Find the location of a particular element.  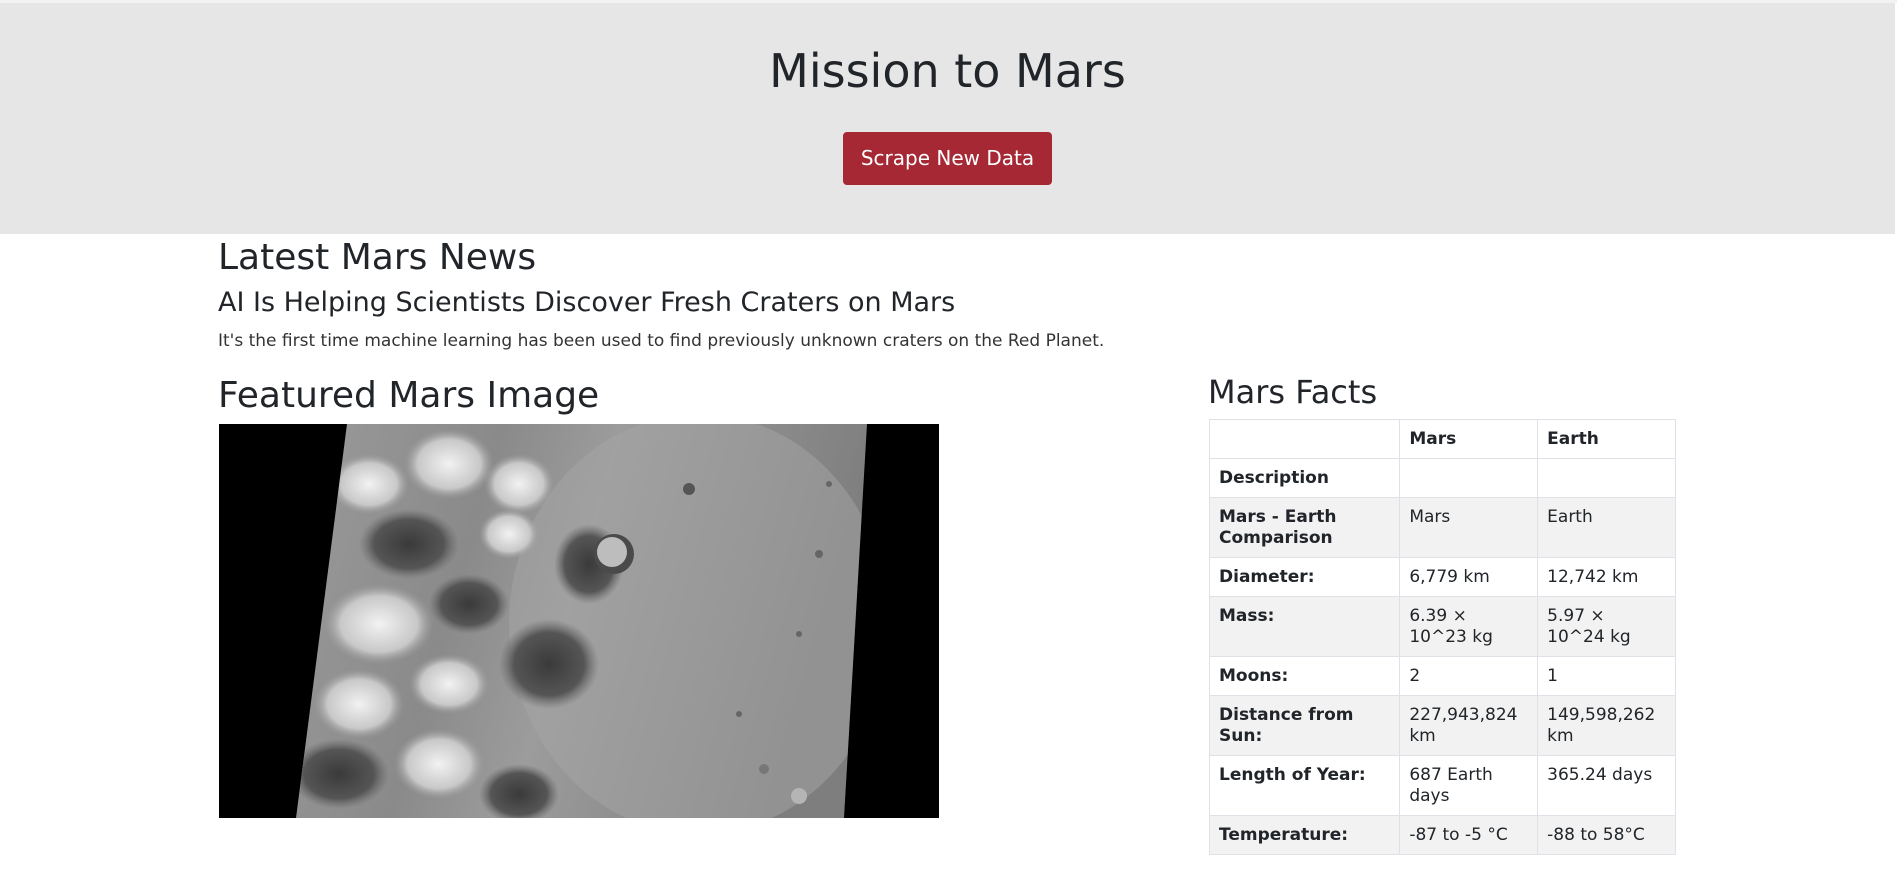

earth-value: 12,742 km is located at coordinates (1606, 577).